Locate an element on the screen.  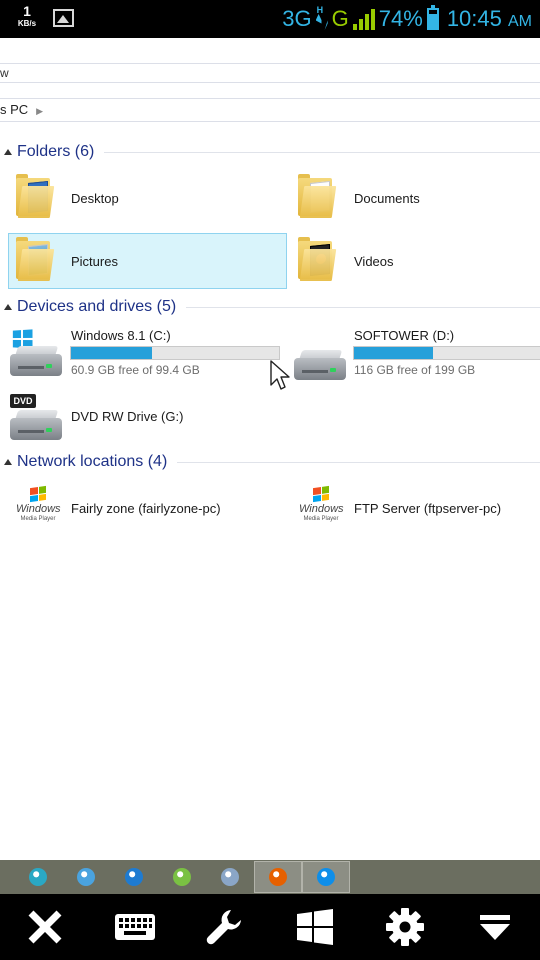
close-icon is located at coordinates (45, 927).